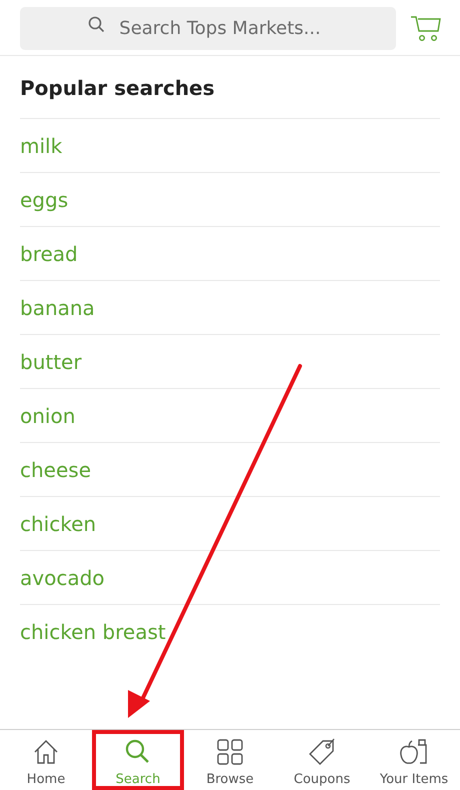 The width and height of the screenshot is (460, 790). I want to click on search-suggestion: chicken, so click(58, 524).